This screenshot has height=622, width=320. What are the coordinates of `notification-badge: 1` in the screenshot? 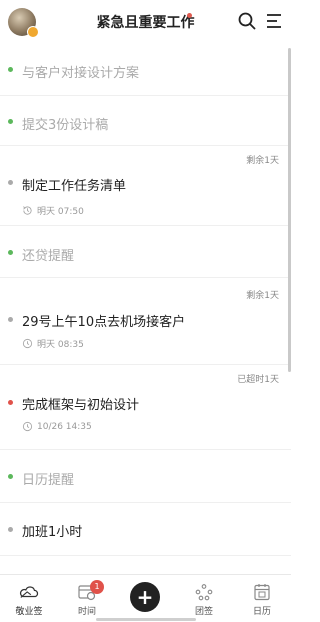 It's located at (97, 587).